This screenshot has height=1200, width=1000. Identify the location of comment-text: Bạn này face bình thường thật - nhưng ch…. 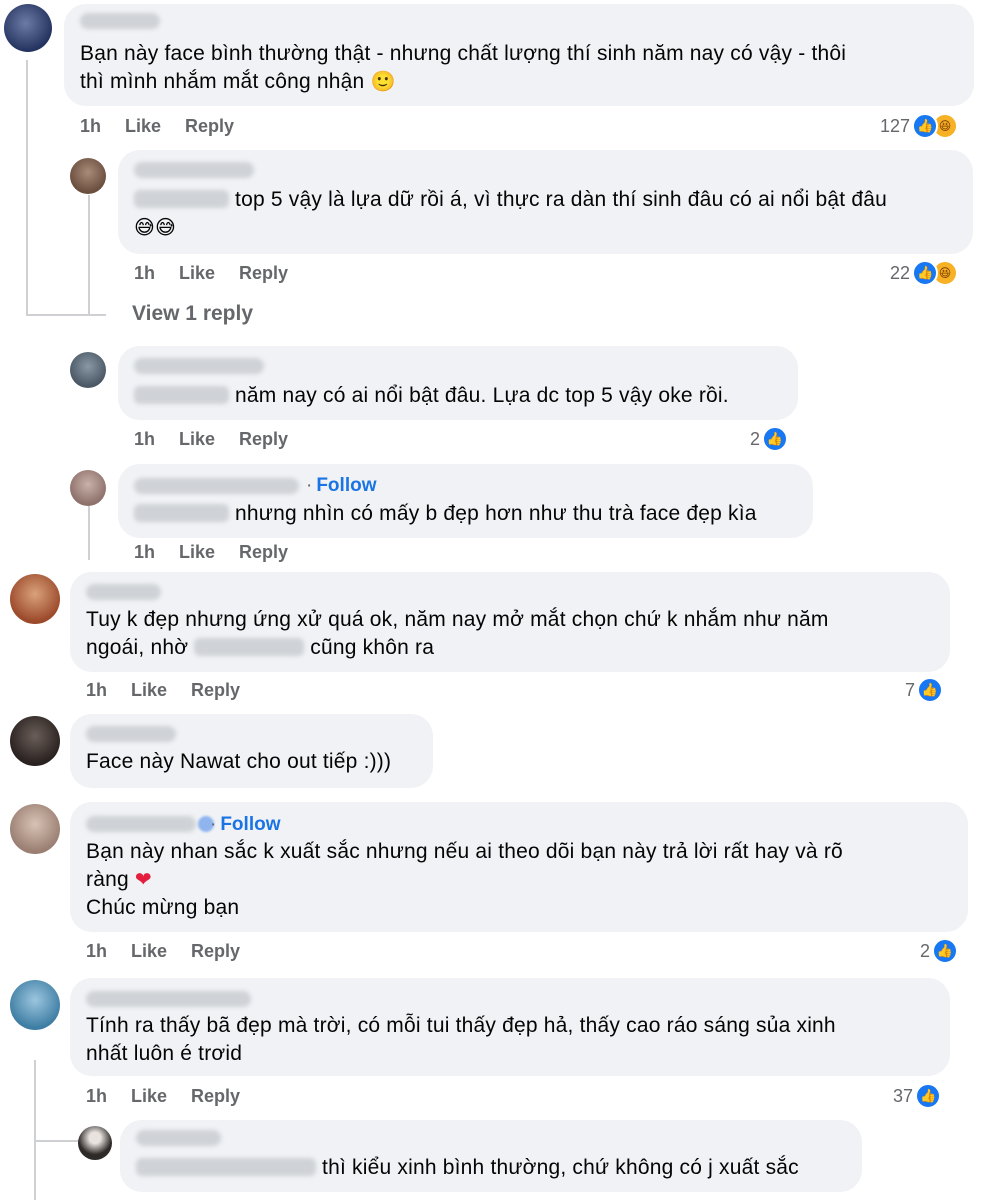
(520, 68).